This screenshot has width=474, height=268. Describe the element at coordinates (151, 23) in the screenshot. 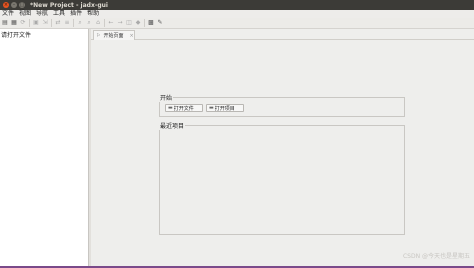

I see `log-icon: ▩` at that location.